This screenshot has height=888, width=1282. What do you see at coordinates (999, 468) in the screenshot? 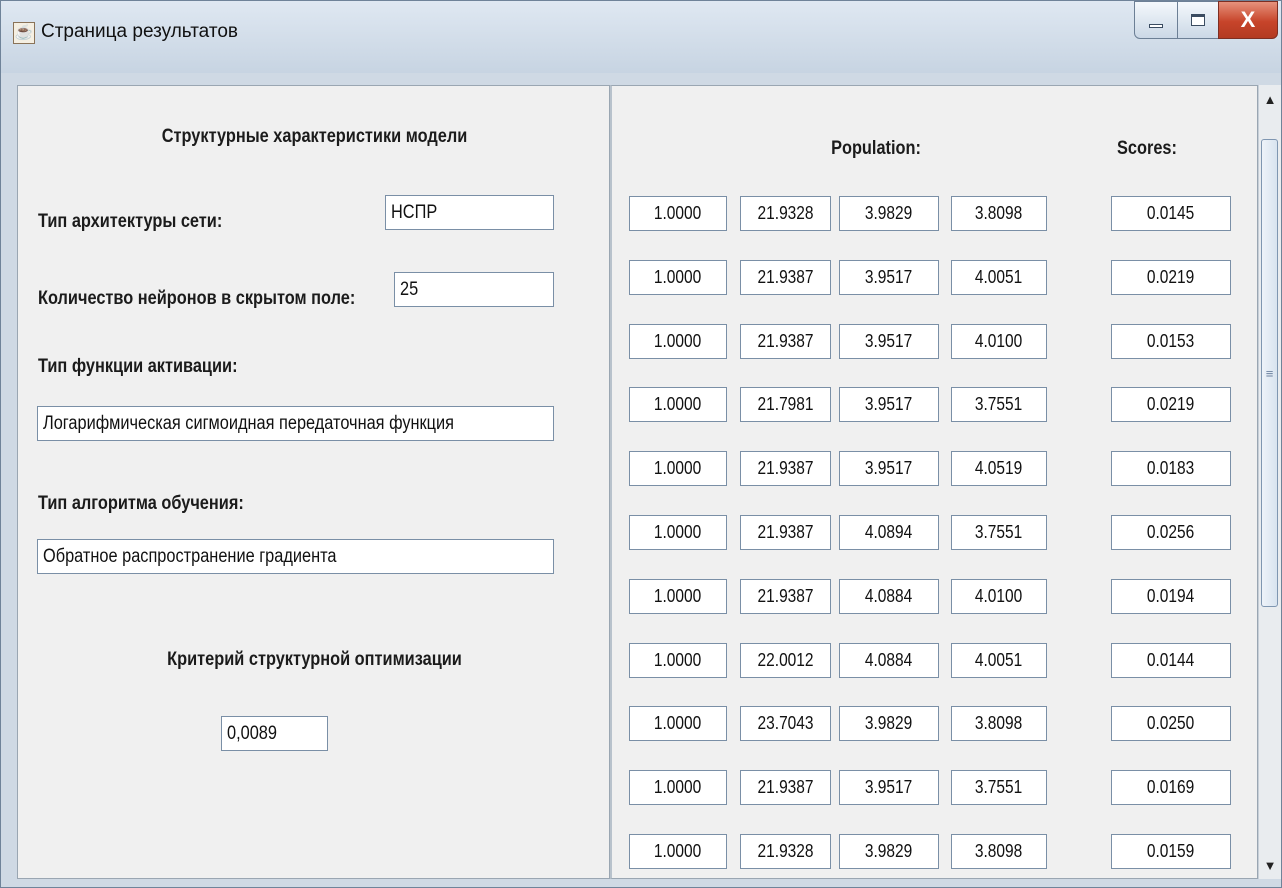
I see `population-cell: 4.0519` at bounding box center [999, 468].